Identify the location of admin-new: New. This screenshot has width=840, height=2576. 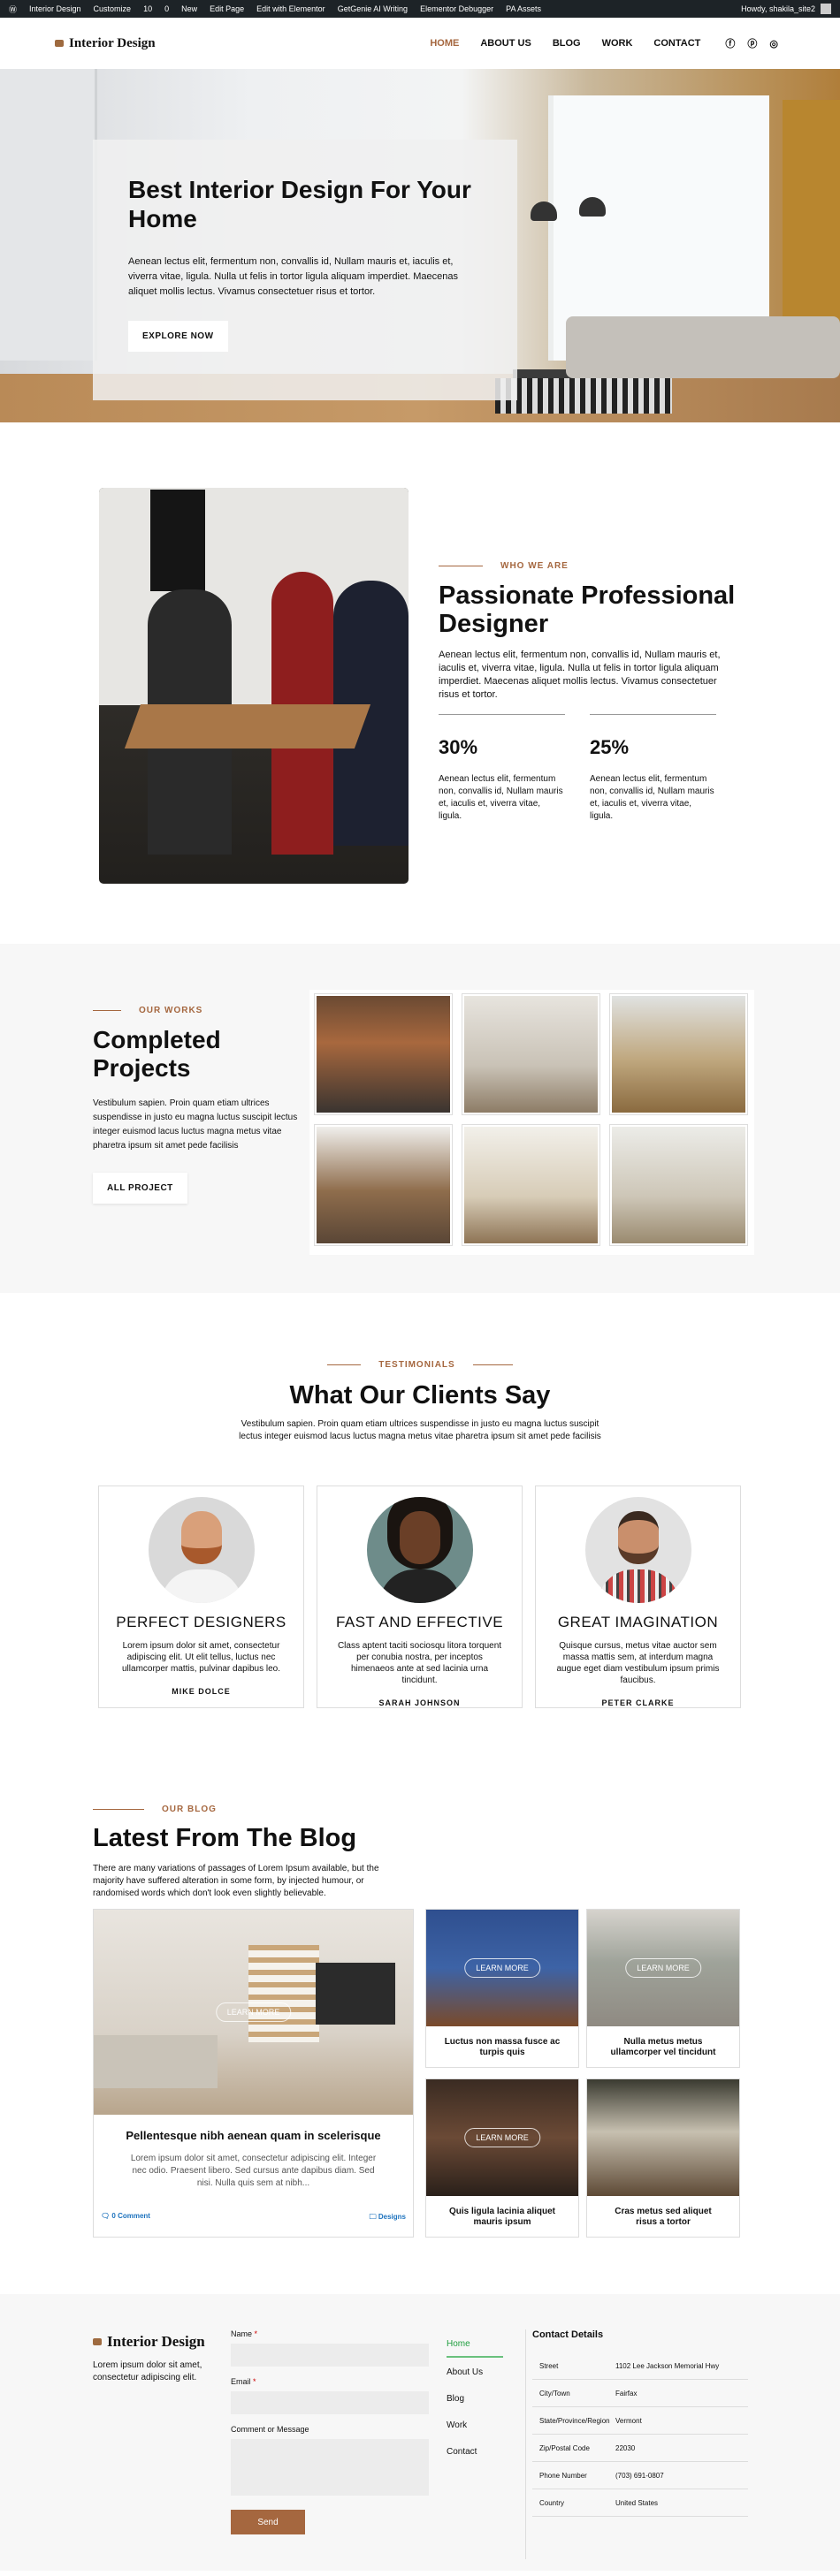
(189, 8).